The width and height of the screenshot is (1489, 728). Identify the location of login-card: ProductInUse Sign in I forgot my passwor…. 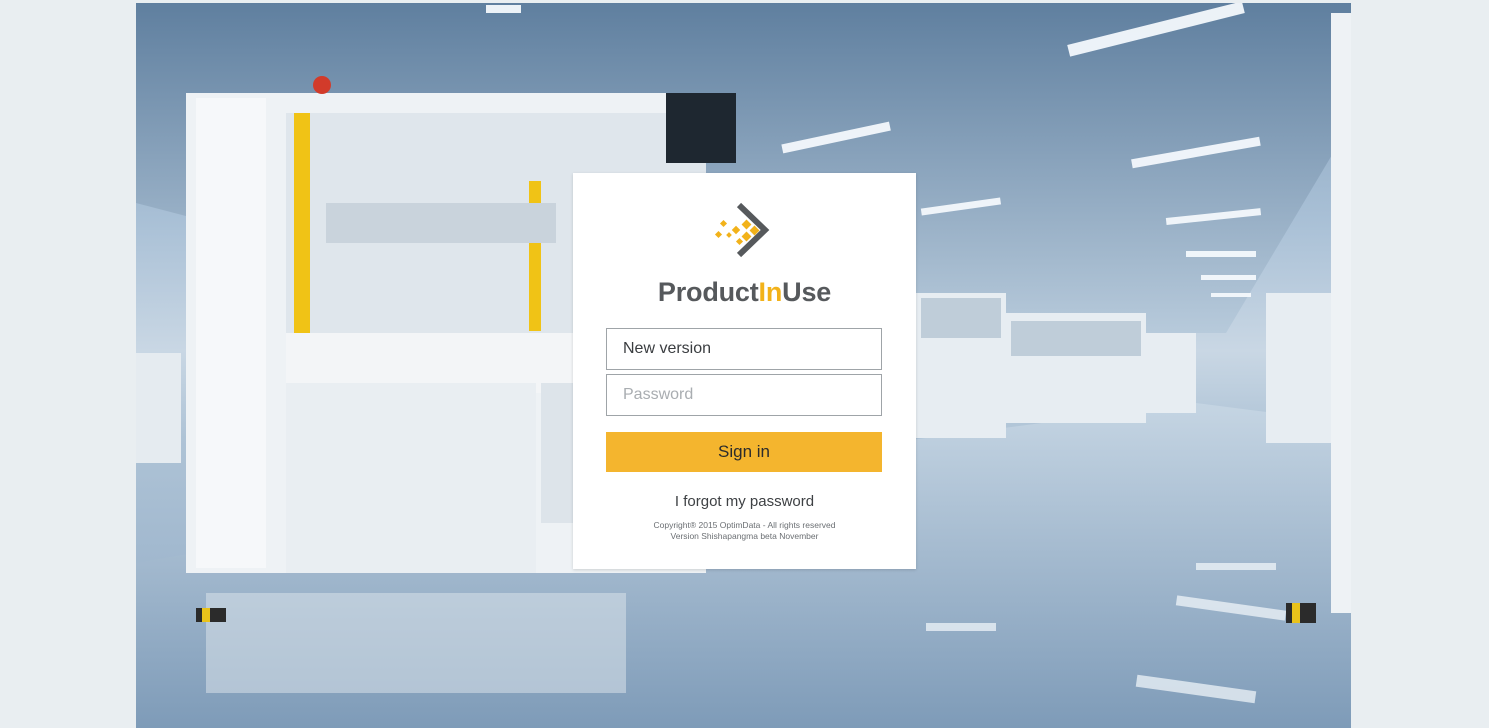
(744, 371).